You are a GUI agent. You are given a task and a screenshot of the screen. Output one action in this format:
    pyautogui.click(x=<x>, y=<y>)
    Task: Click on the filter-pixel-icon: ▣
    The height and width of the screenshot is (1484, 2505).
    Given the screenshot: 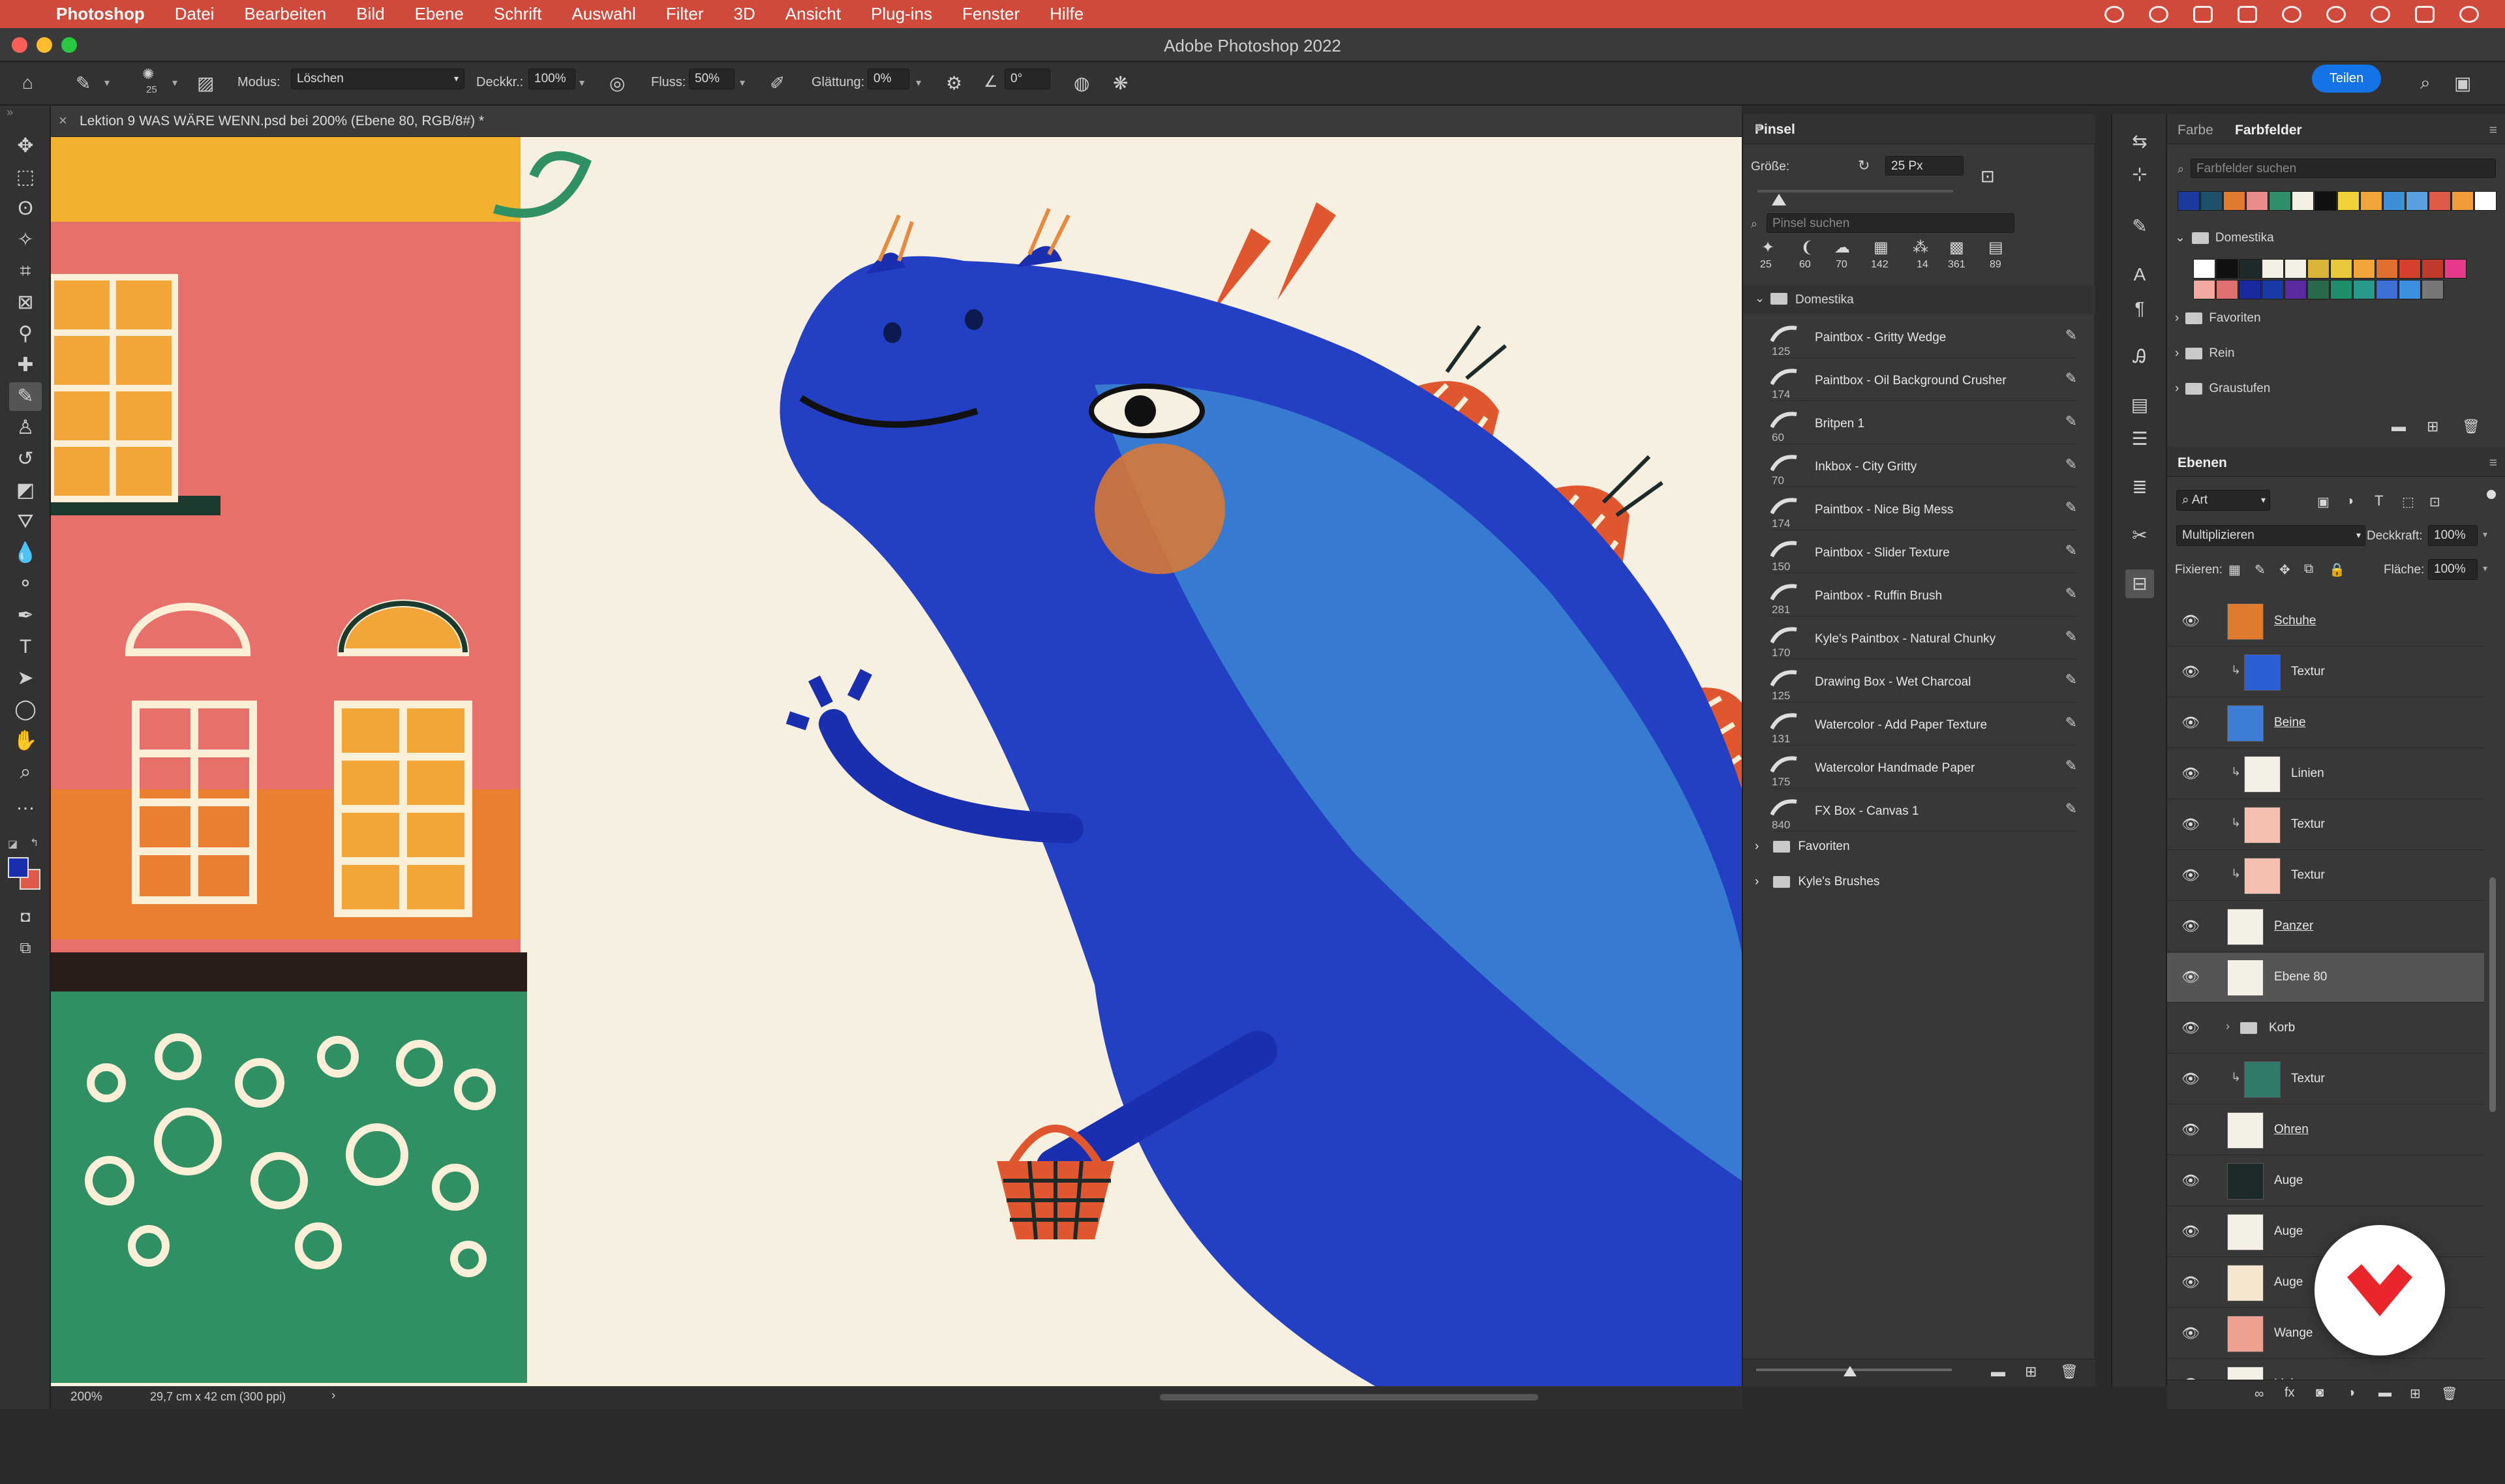 What is the action you would take?
    pyautogui.click(x=2323, y=502)
    